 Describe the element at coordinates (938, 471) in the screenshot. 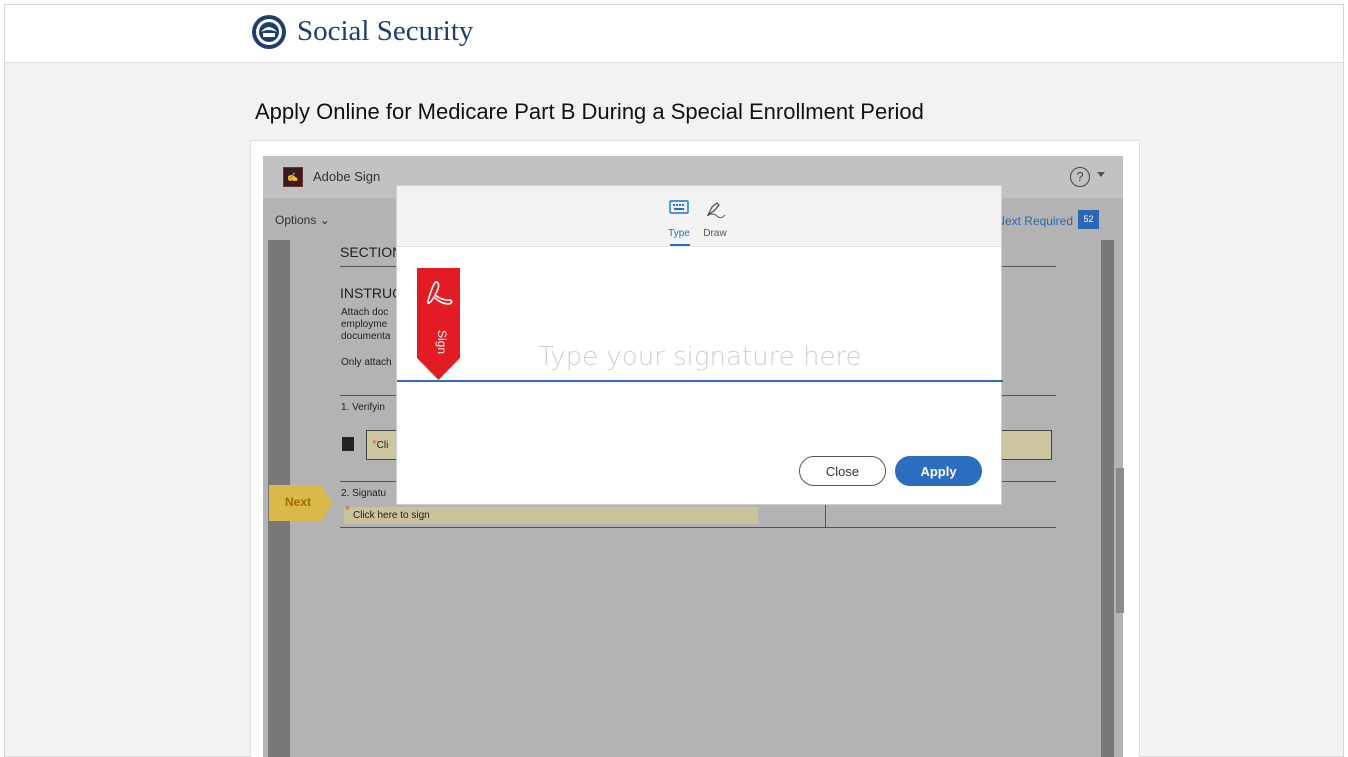

I see `apply-button: Apply` at that location.